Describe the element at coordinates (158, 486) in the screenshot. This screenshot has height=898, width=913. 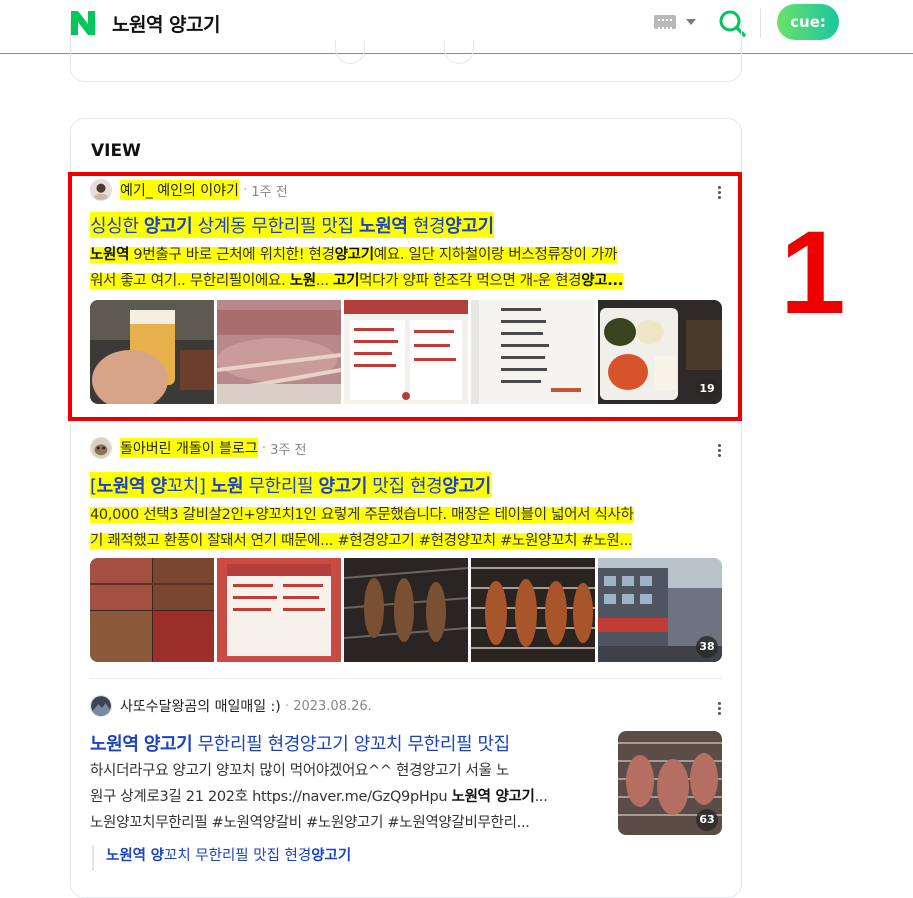
I see `title-keyword: 양` at that location.